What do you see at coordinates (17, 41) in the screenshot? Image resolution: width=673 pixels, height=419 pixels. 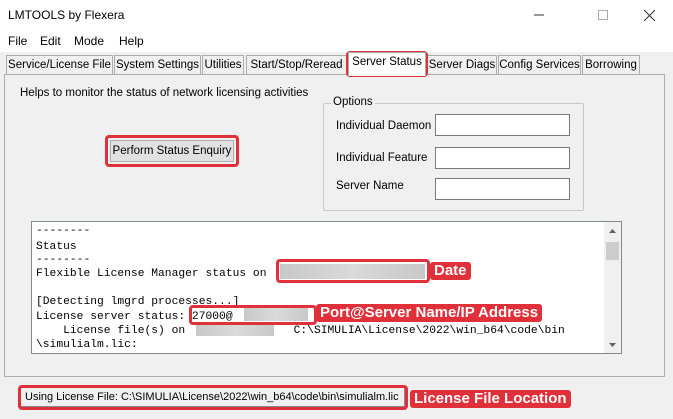 I see `menu-file: File` at bounding box center [17, 41].